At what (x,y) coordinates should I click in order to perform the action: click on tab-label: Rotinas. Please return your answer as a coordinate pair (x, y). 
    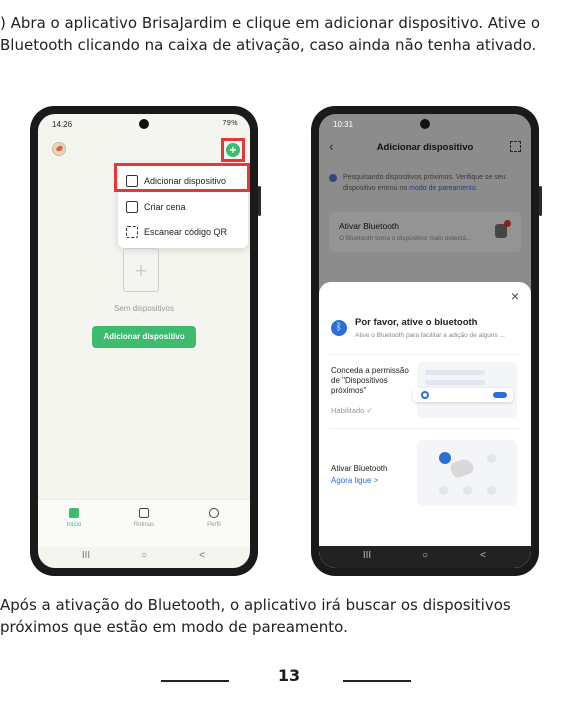
    Looking at the image, I should click on (144, 525).